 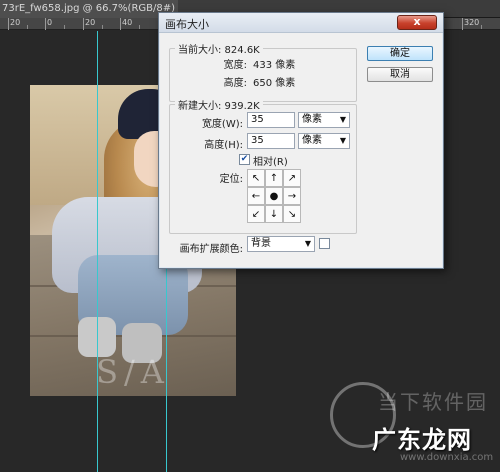 I want to click on relative-checkbox: ✔, so click(x=244, y=159).